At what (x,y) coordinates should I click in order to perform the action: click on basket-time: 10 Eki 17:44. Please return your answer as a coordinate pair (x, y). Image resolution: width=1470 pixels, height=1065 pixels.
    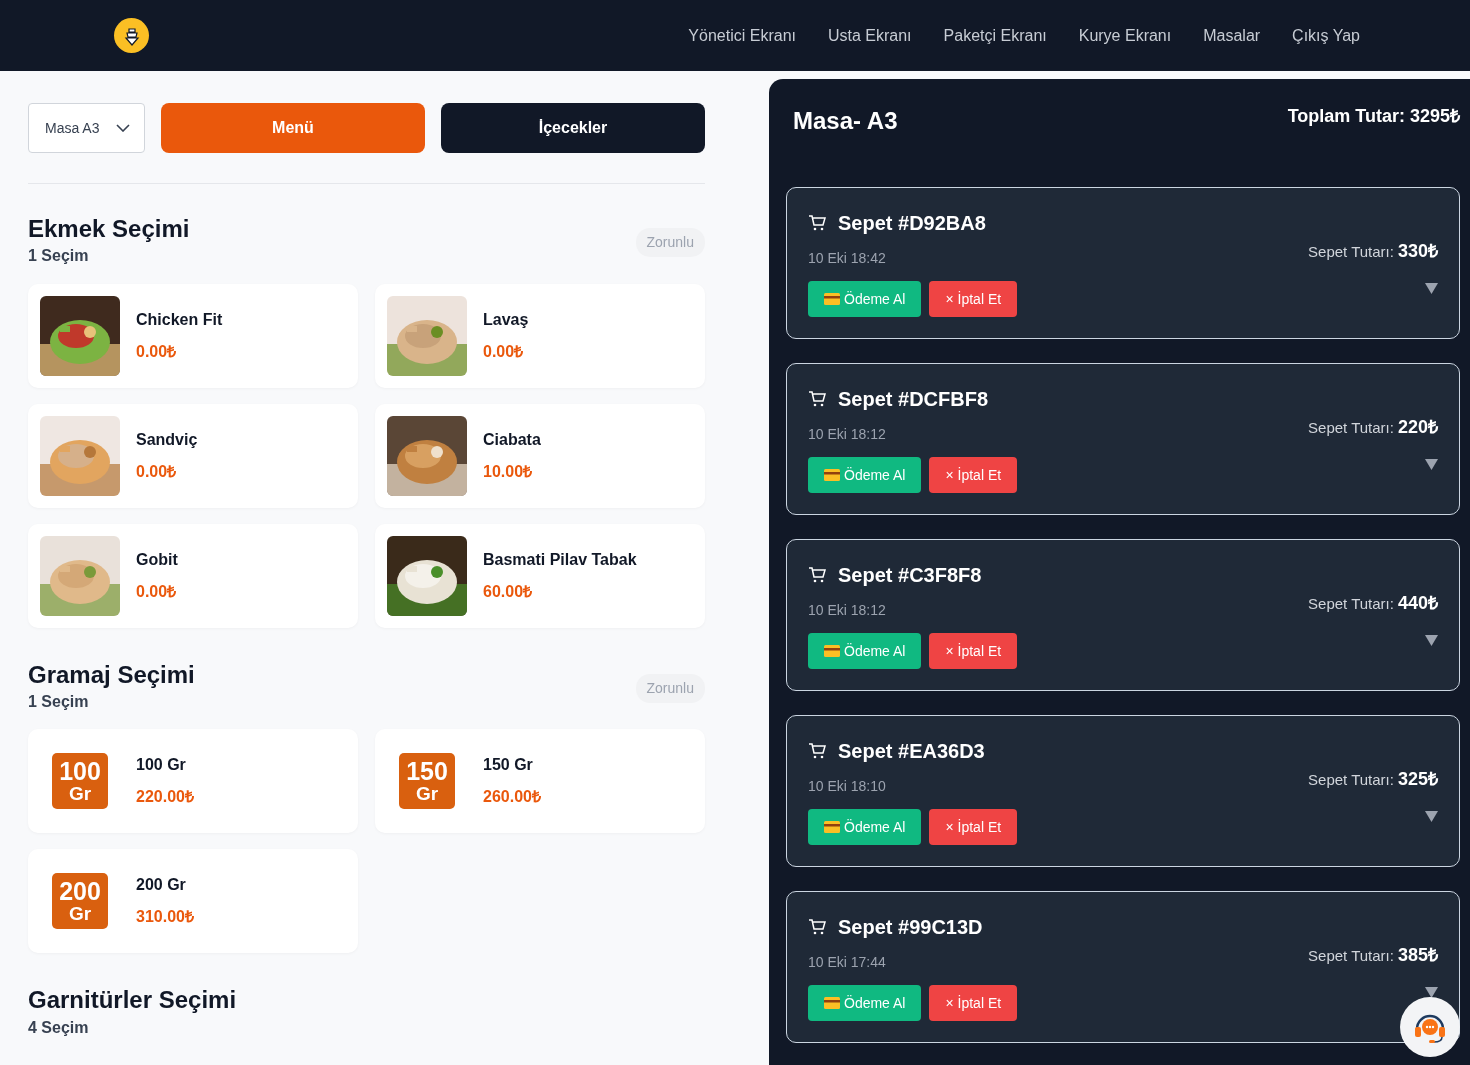
    Looking at the image, I should click on (847, 962).